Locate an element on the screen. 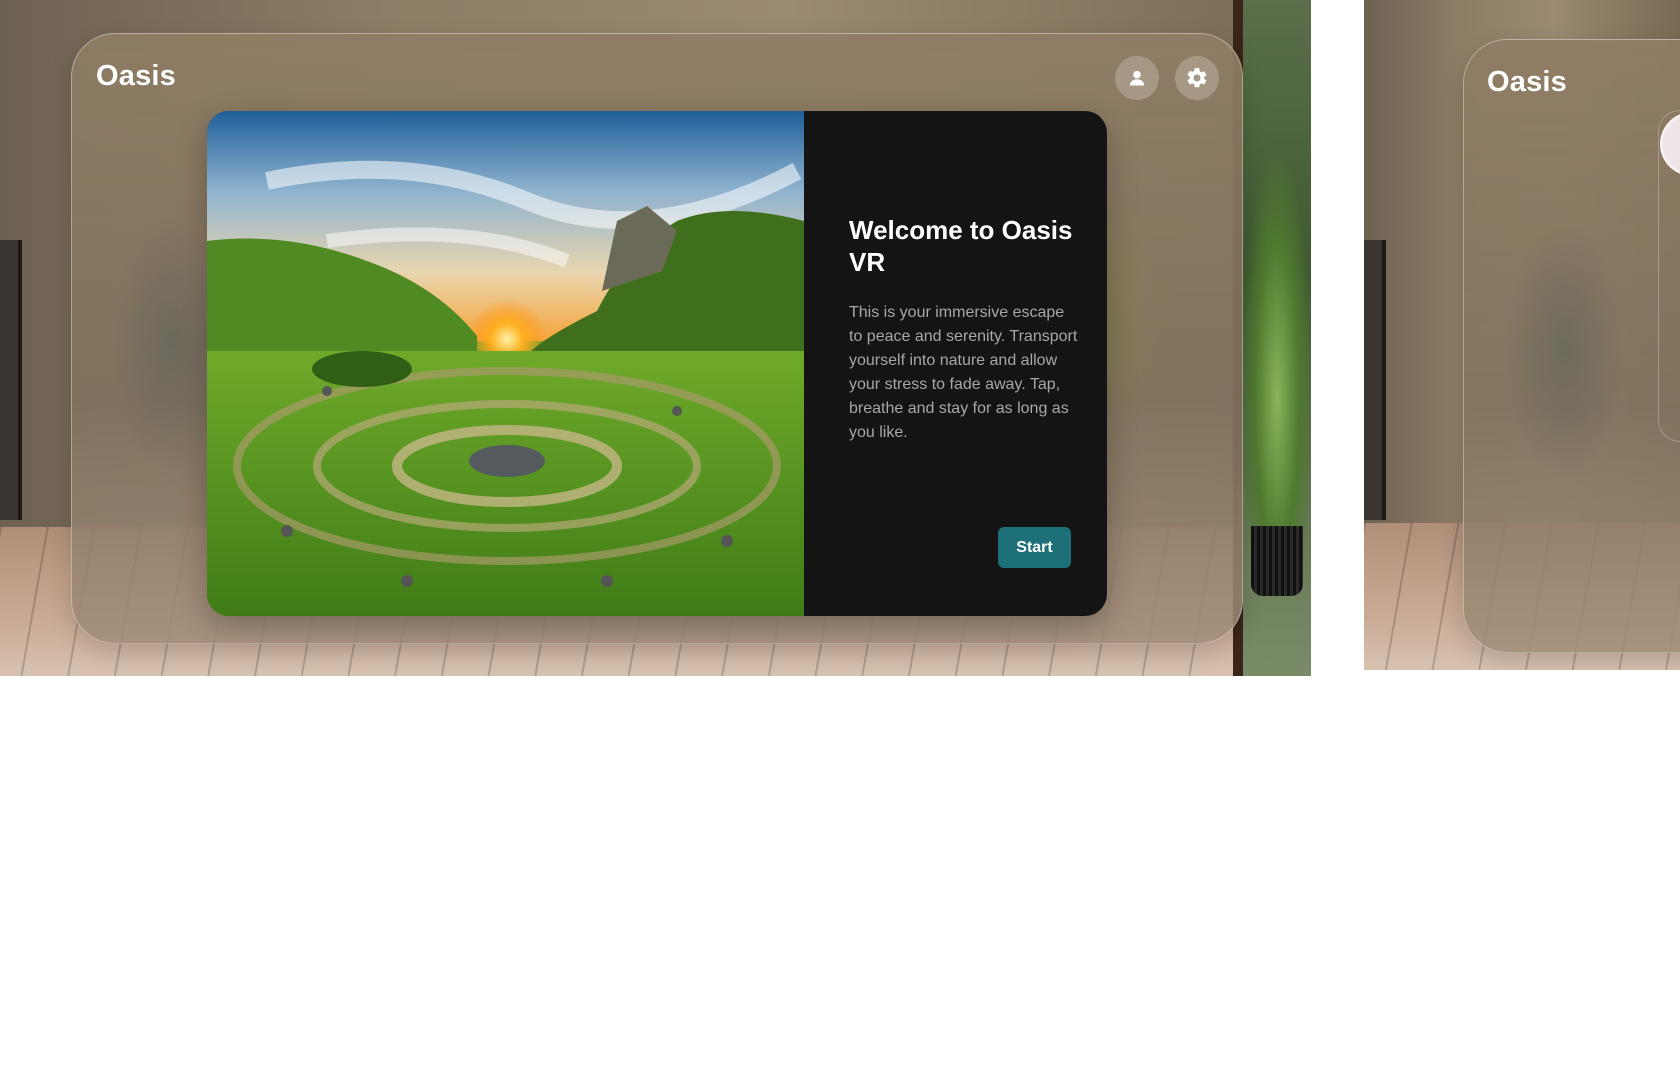  welcome-title: Welcome to Oasis VR is located at coordinates (961, 246).